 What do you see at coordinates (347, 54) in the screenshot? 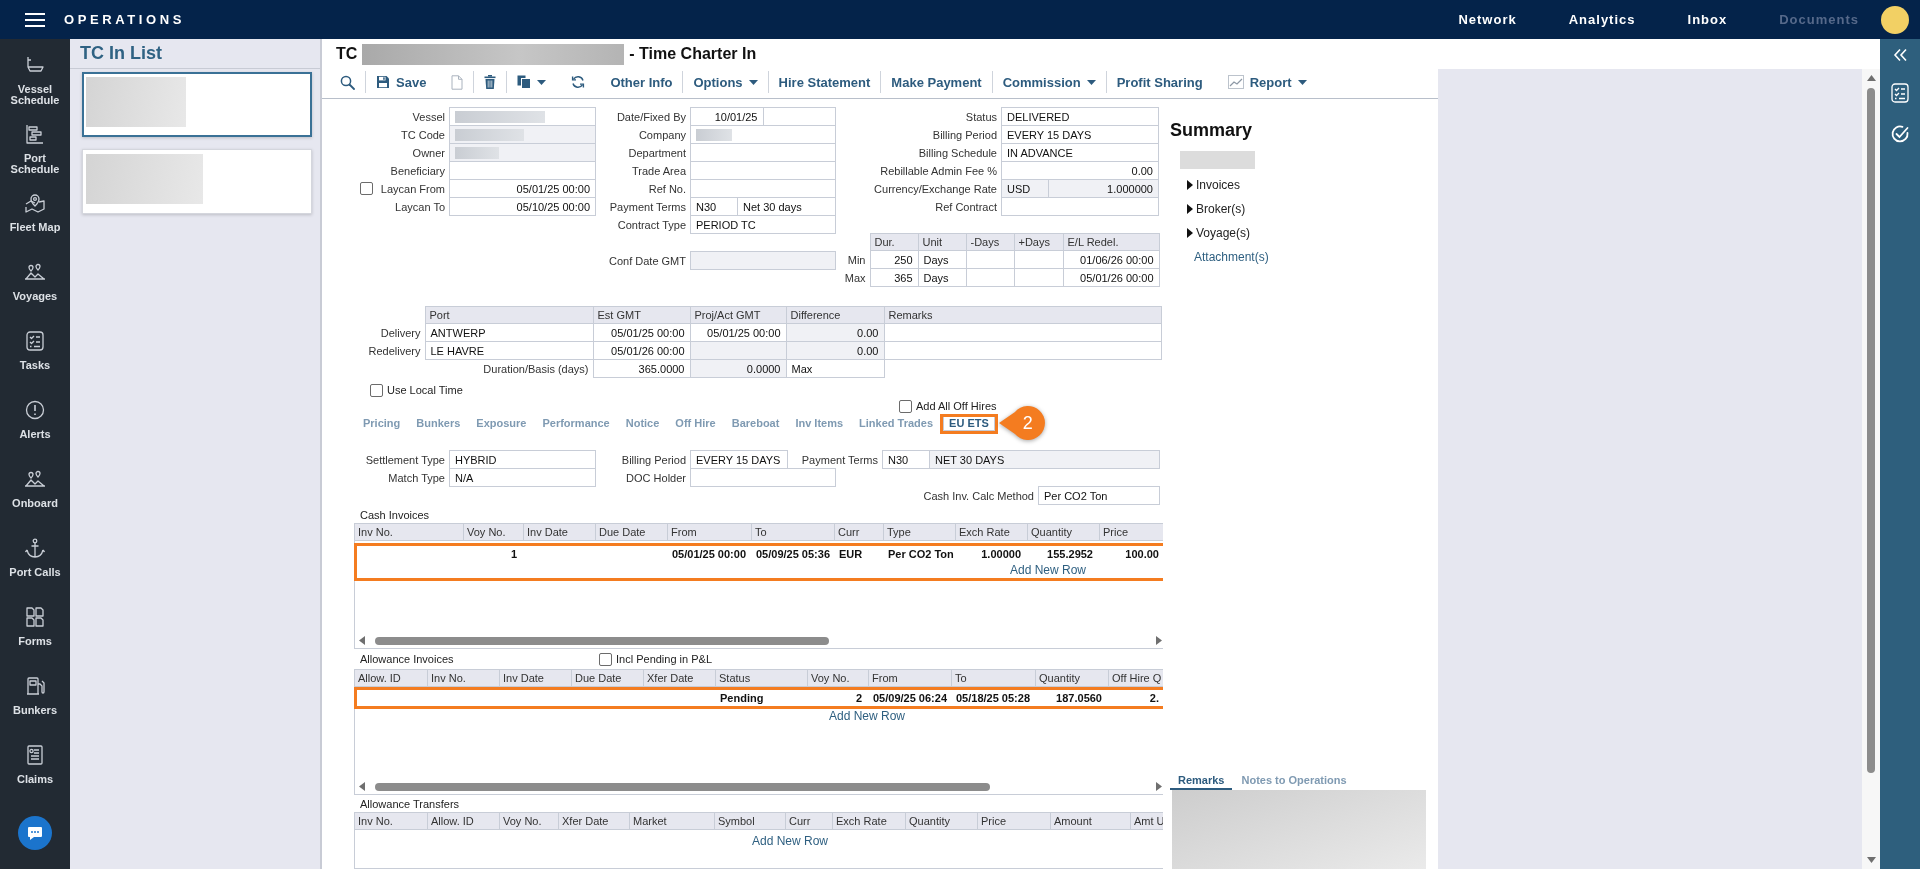
I see `title-code: TC` at bounding box center [347, 54].